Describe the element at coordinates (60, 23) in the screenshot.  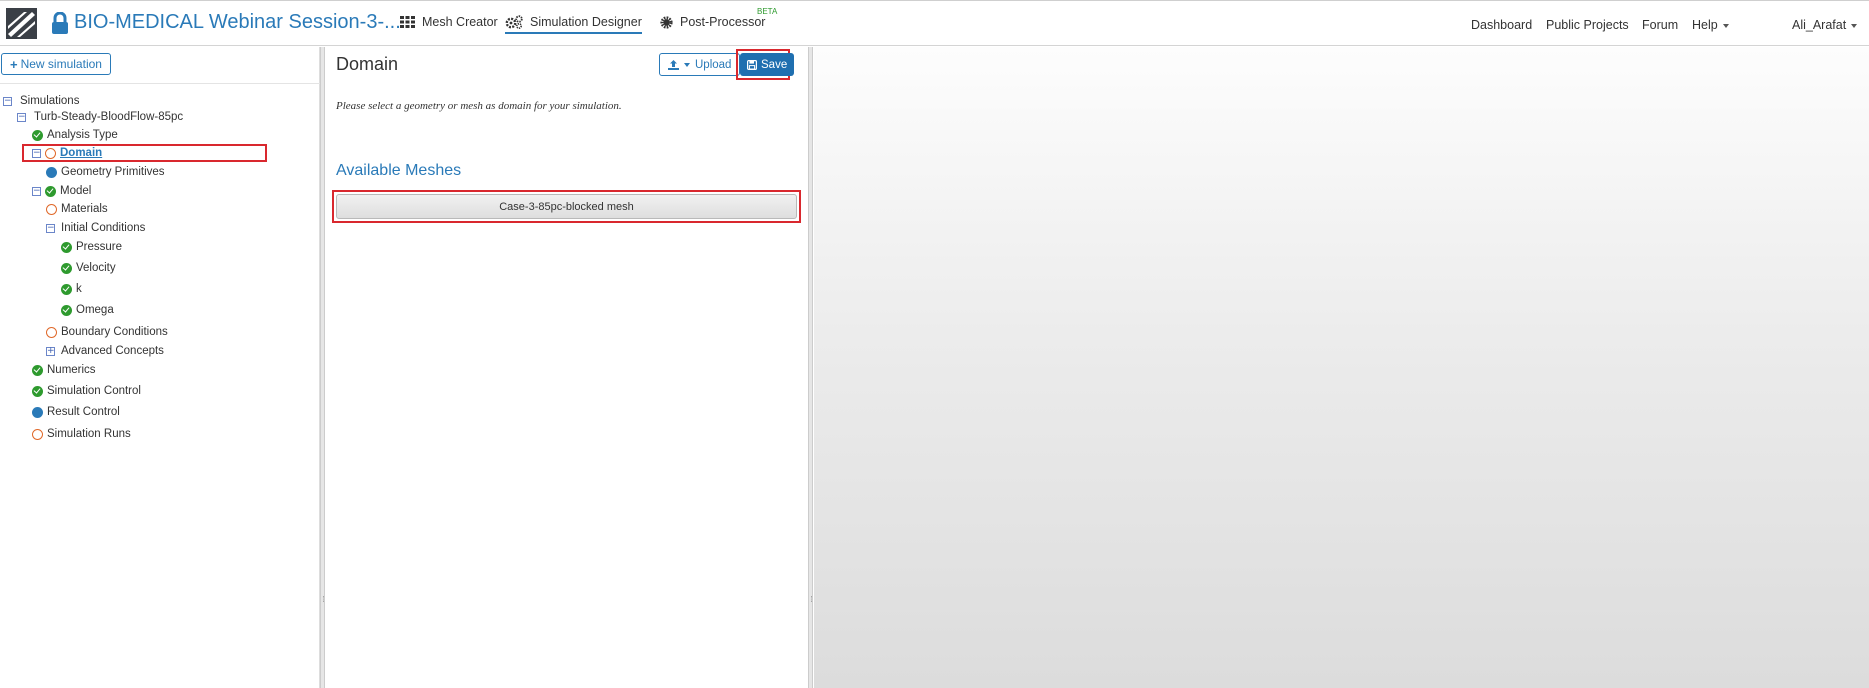
I see `lock-icon` at that location.